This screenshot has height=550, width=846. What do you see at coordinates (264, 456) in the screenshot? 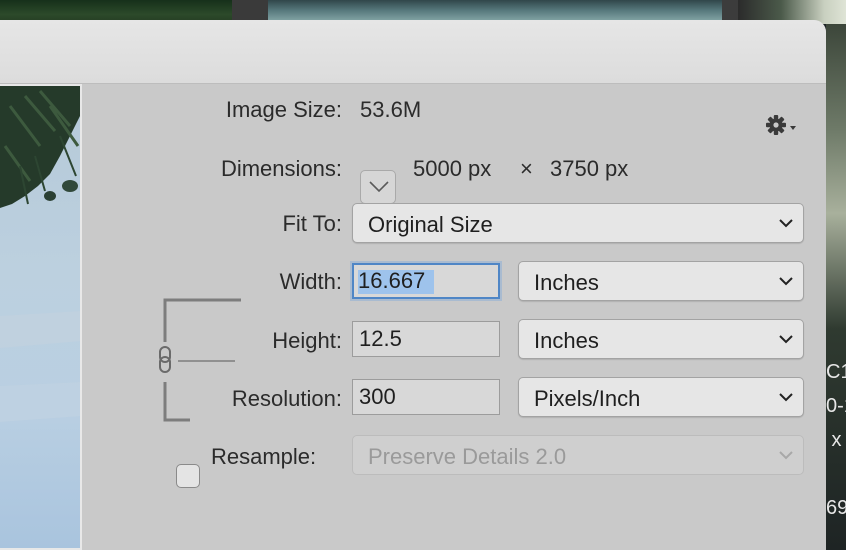
I see `resample-label: Resample:` at bounding box center [264, 456].